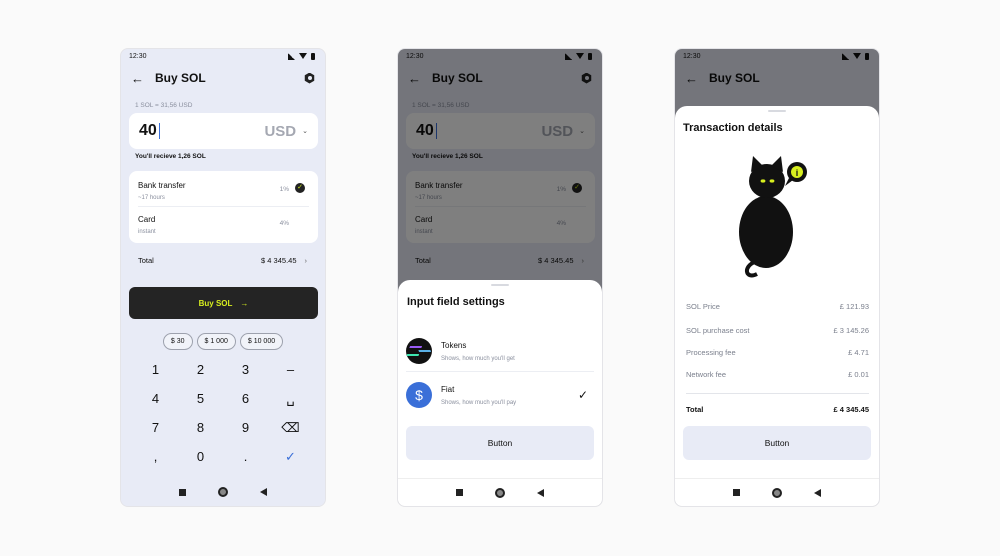 Image resolution: width=1000 pixels, height=556 pixels. Describe the element at coordinates (223, 131) in the screenshot. I see `amount-input: 40 USD ⌄` at that location.